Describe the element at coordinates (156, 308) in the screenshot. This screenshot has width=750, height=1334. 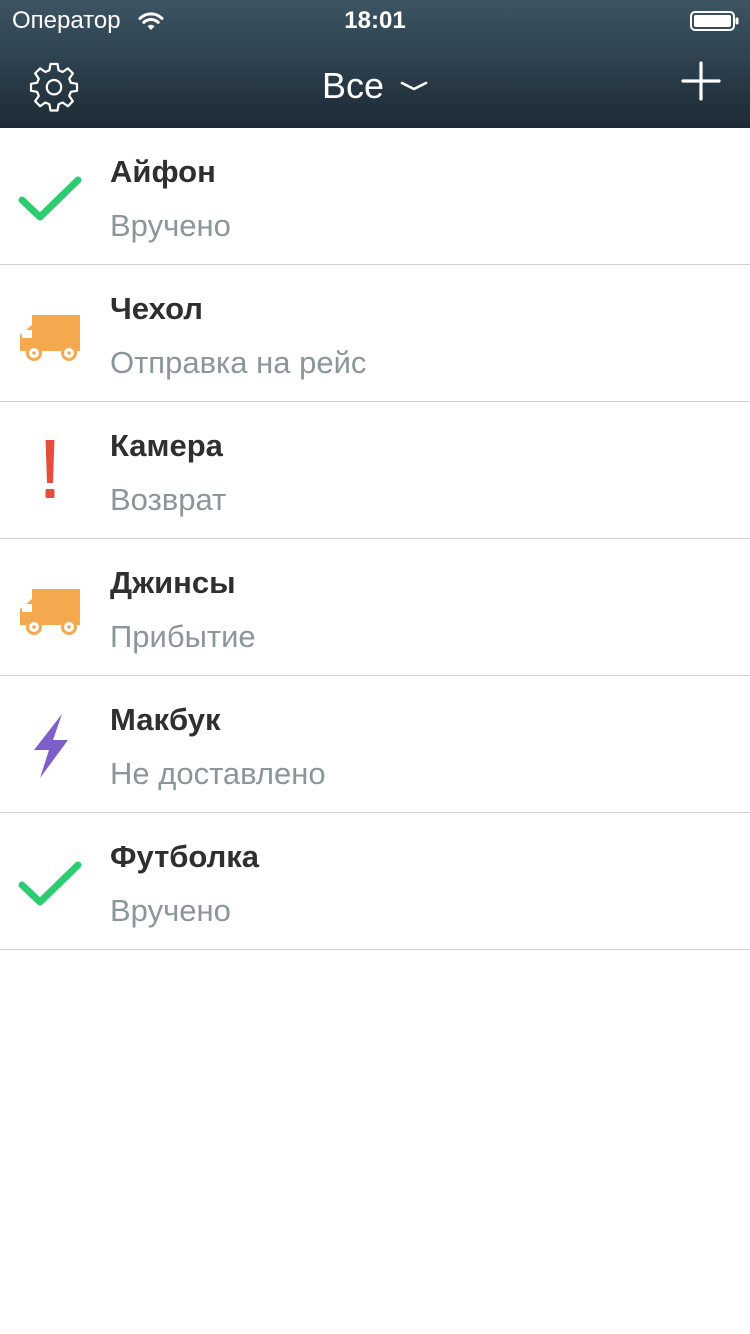
I see `item-title: Чехол` at that location.